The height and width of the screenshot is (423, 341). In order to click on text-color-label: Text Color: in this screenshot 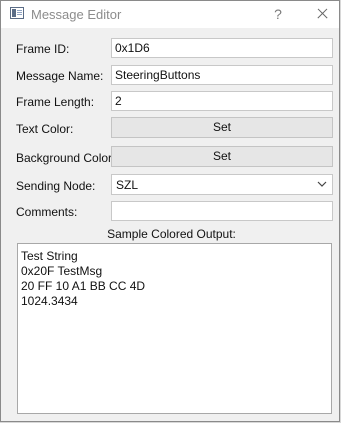, I will do `click(45, 129)`.